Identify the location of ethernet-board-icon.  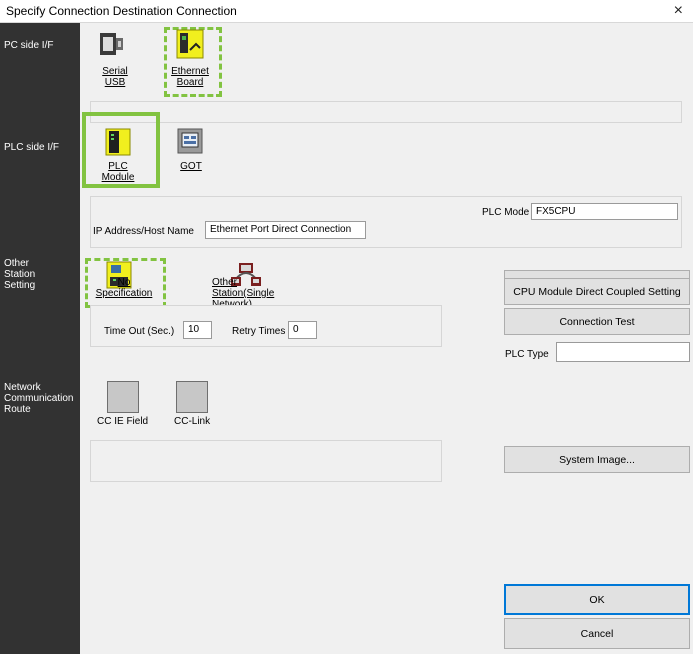
(190, 44).